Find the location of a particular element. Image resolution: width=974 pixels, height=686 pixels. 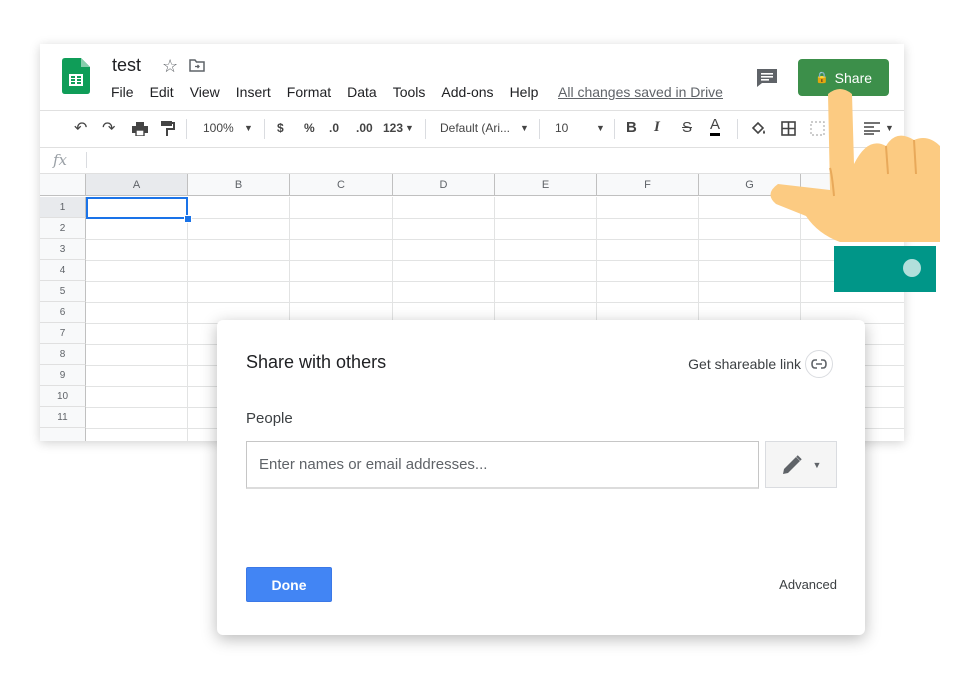

increase-decimals-button: .00 is located at coordinates (364, 128).